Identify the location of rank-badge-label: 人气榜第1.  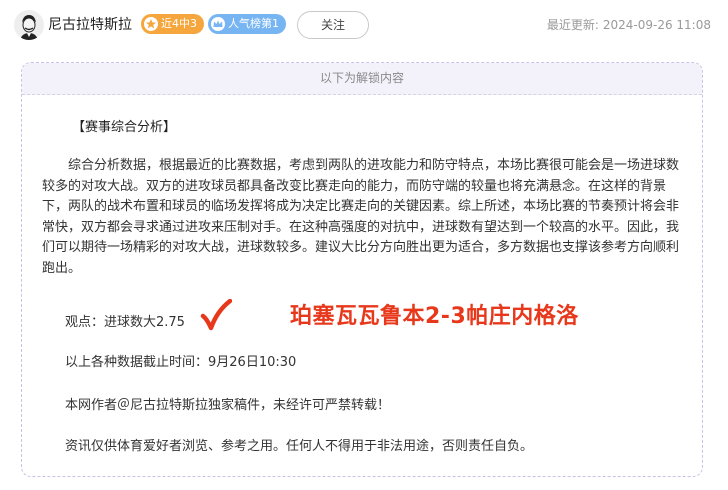
(253, 23).